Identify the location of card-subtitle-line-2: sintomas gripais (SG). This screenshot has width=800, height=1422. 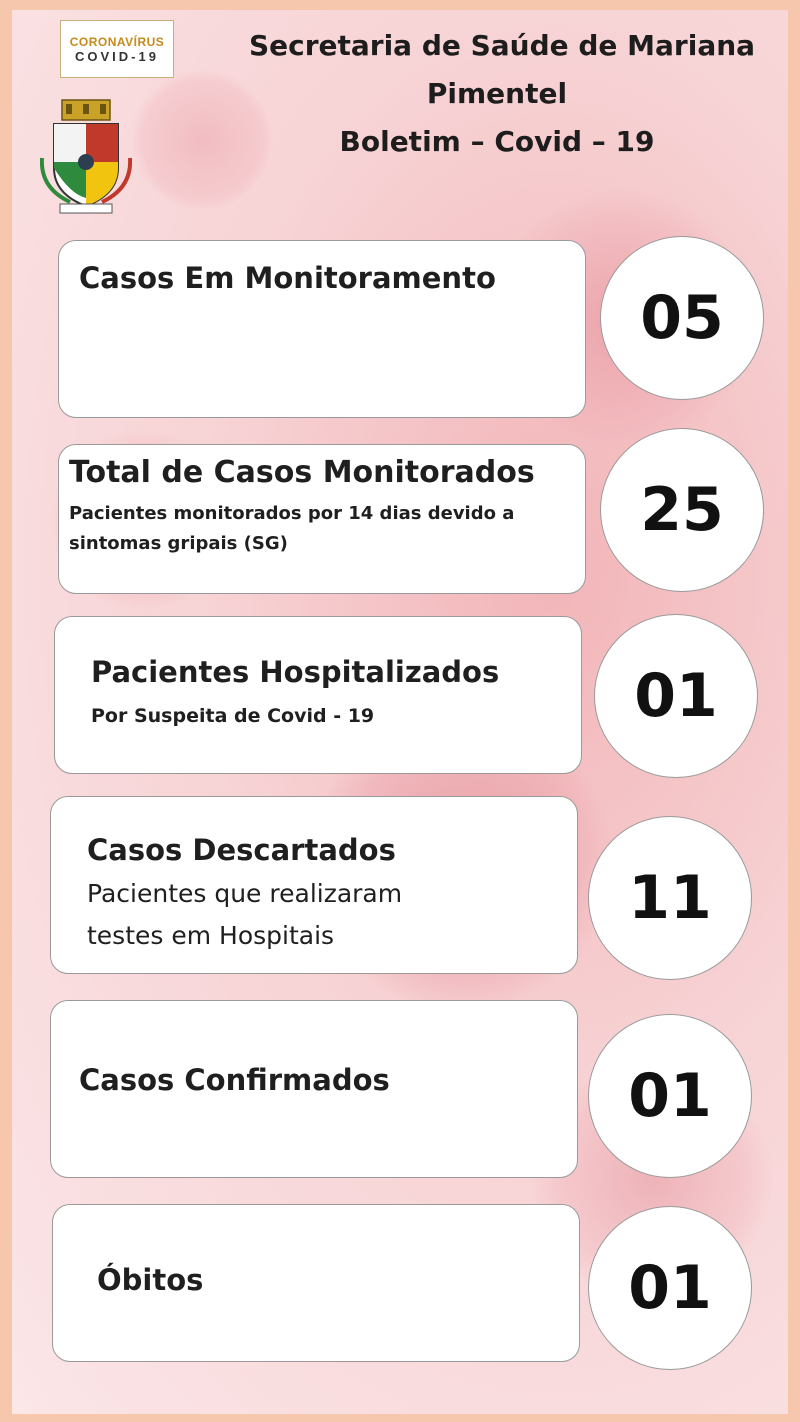
(178, 543).